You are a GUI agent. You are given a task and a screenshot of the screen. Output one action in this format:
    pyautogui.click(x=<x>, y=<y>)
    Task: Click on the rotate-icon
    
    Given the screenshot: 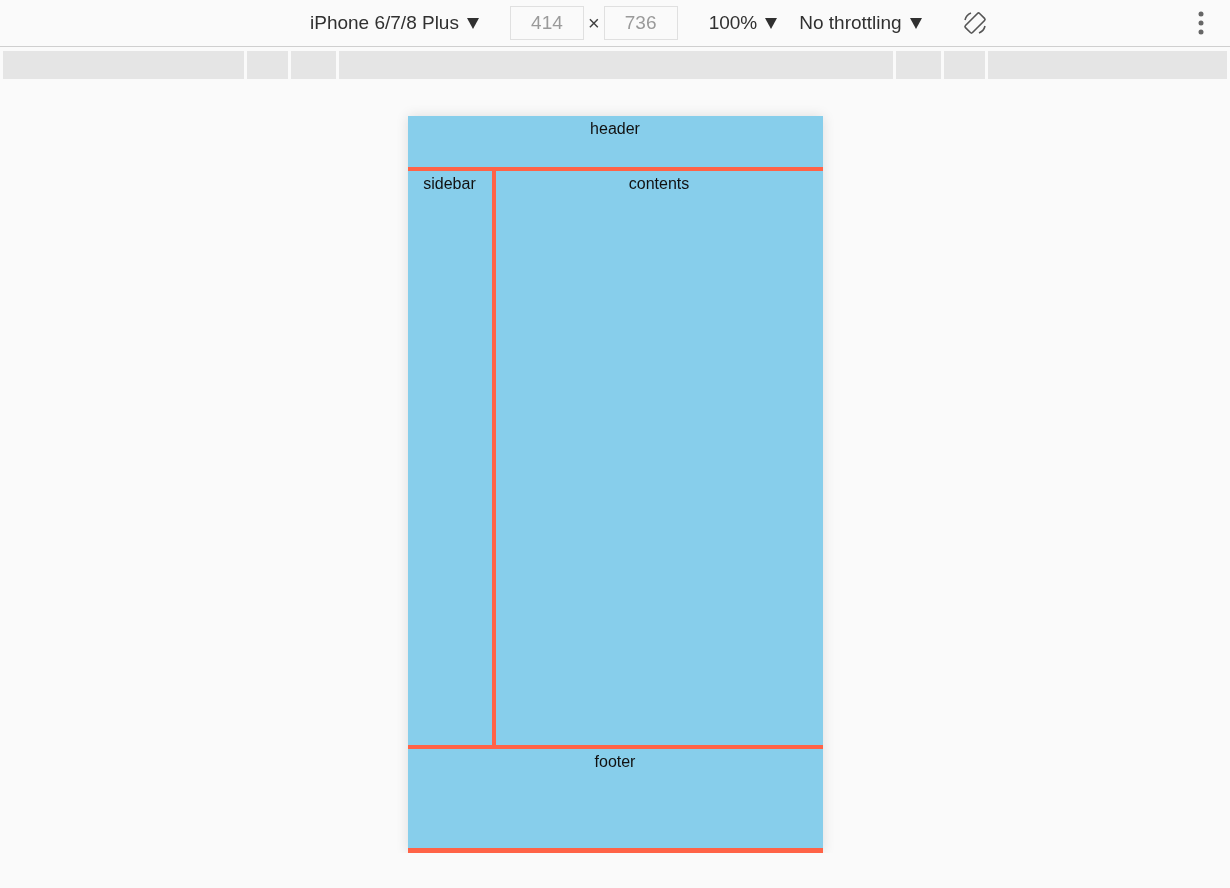 What is the action you would take?
    pyautogui.click(x=974, y=23)
    